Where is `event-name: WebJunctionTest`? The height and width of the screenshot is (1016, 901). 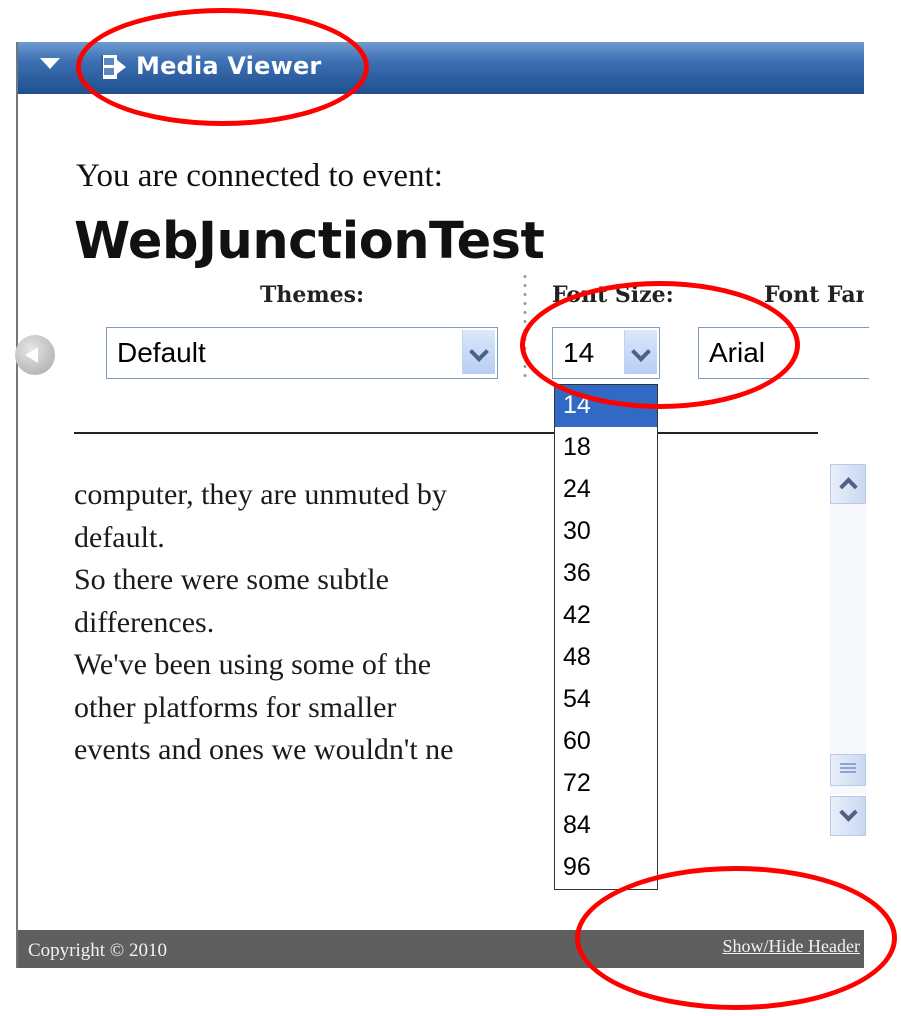 event-name: WebJunctionTest is located at coordinates (309, 241).